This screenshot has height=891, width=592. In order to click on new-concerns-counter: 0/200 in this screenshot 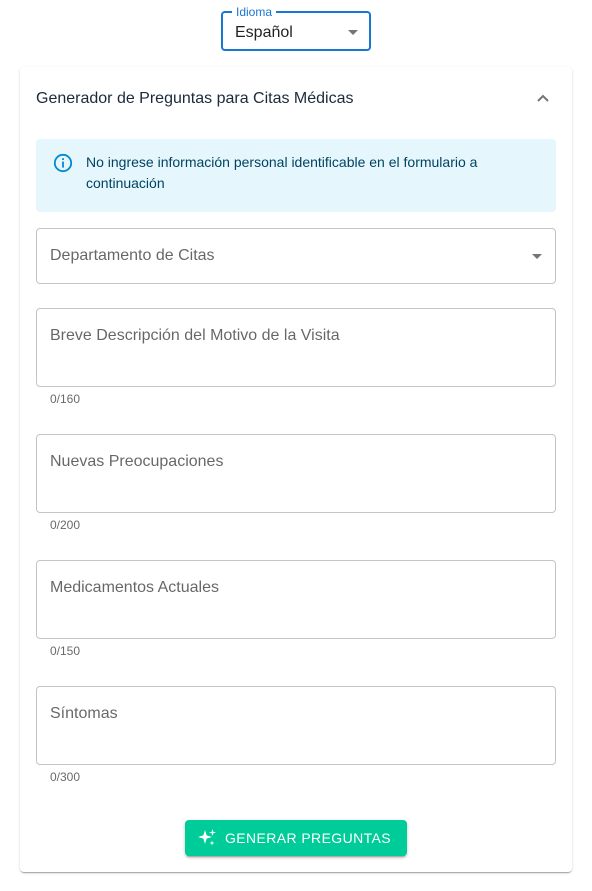, I will do `click(65, 525)`.